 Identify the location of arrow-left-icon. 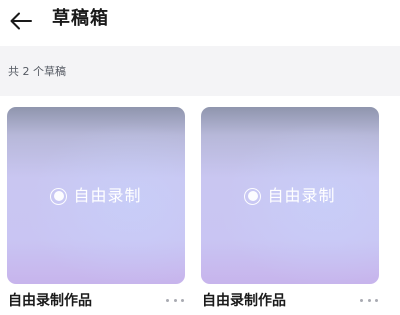
(21, 21).